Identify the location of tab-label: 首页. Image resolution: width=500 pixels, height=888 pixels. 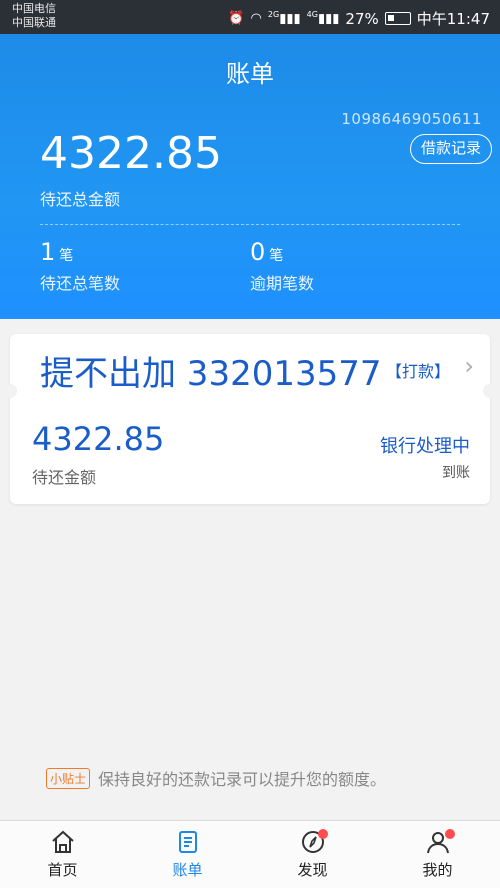
(62, 870).